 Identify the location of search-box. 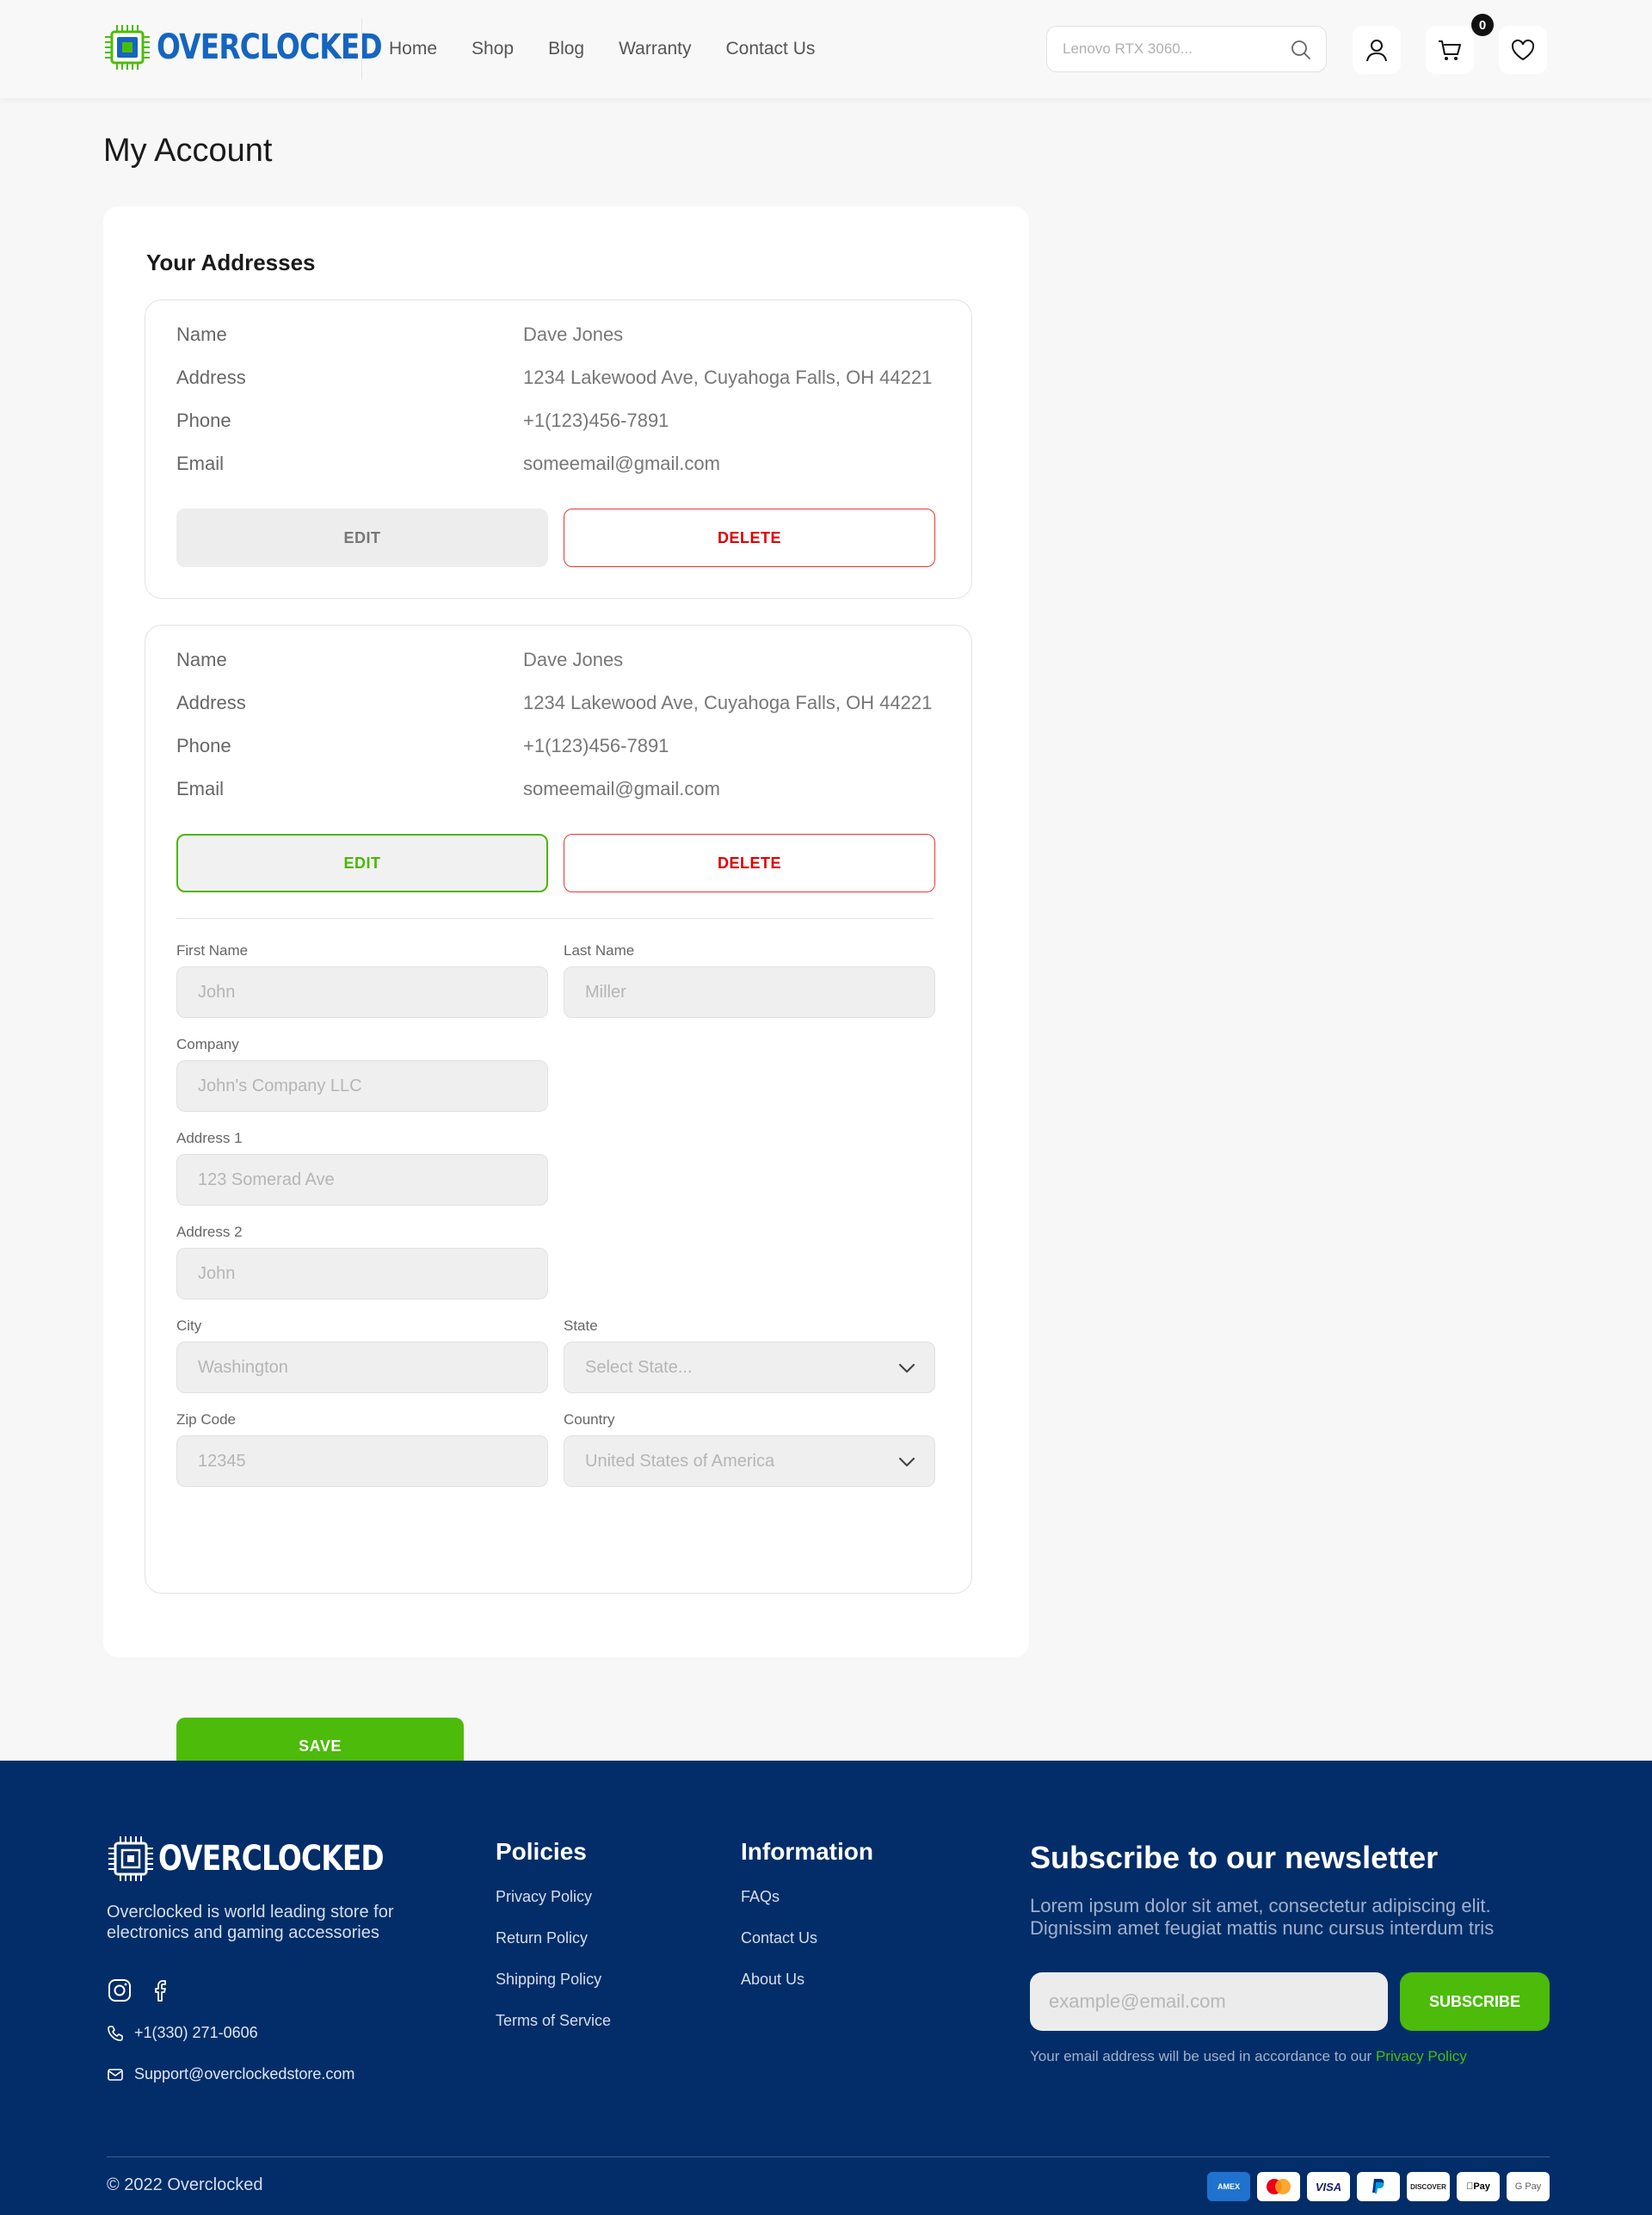
(1186, 49).